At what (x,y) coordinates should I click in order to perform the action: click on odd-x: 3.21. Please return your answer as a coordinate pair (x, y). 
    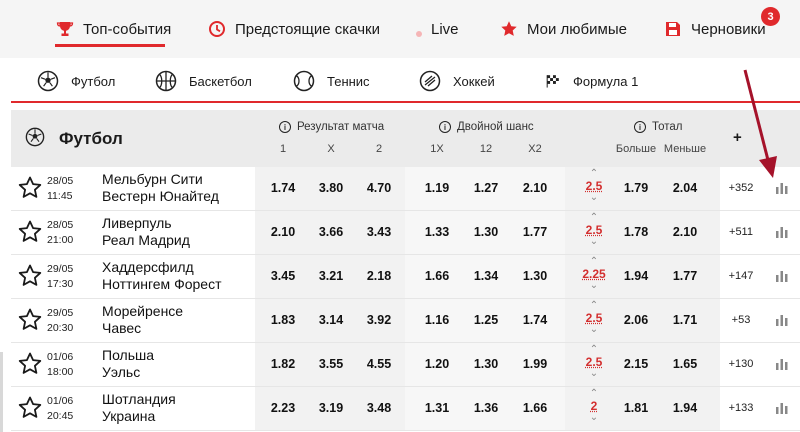
    Looking at the image, I should click on (331, 276).